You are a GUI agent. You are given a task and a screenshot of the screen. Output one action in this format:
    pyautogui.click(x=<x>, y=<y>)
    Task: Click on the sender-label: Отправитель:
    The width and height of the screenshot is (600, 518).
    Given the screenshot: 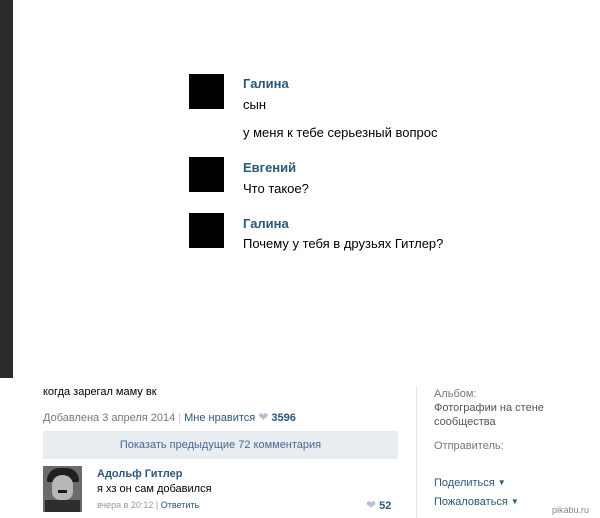 What is the action you would take?
    pyautogui.click(x=469, y=446)
    